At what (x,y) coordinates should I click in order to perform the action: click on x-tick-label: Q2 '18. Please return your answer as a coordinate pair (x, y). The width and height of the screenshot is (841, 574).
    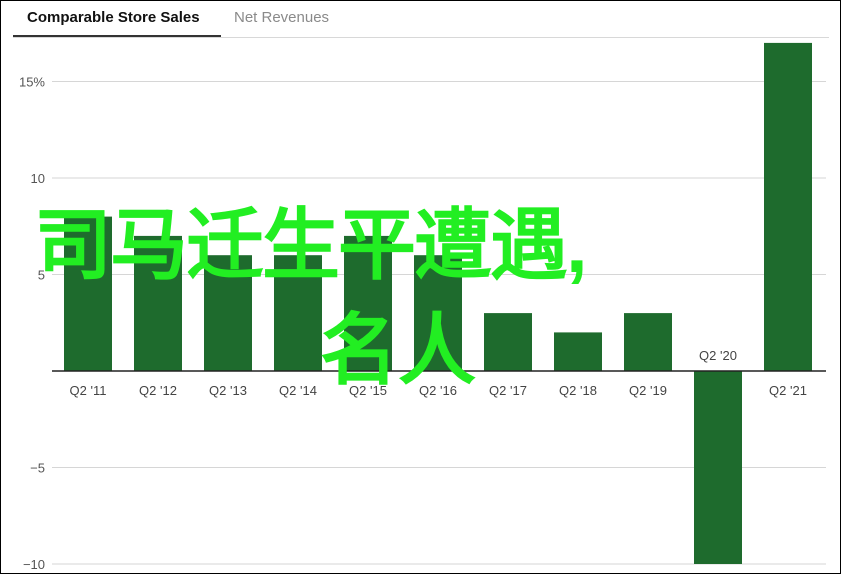
    Looking at the image, I should click on (578, 390).